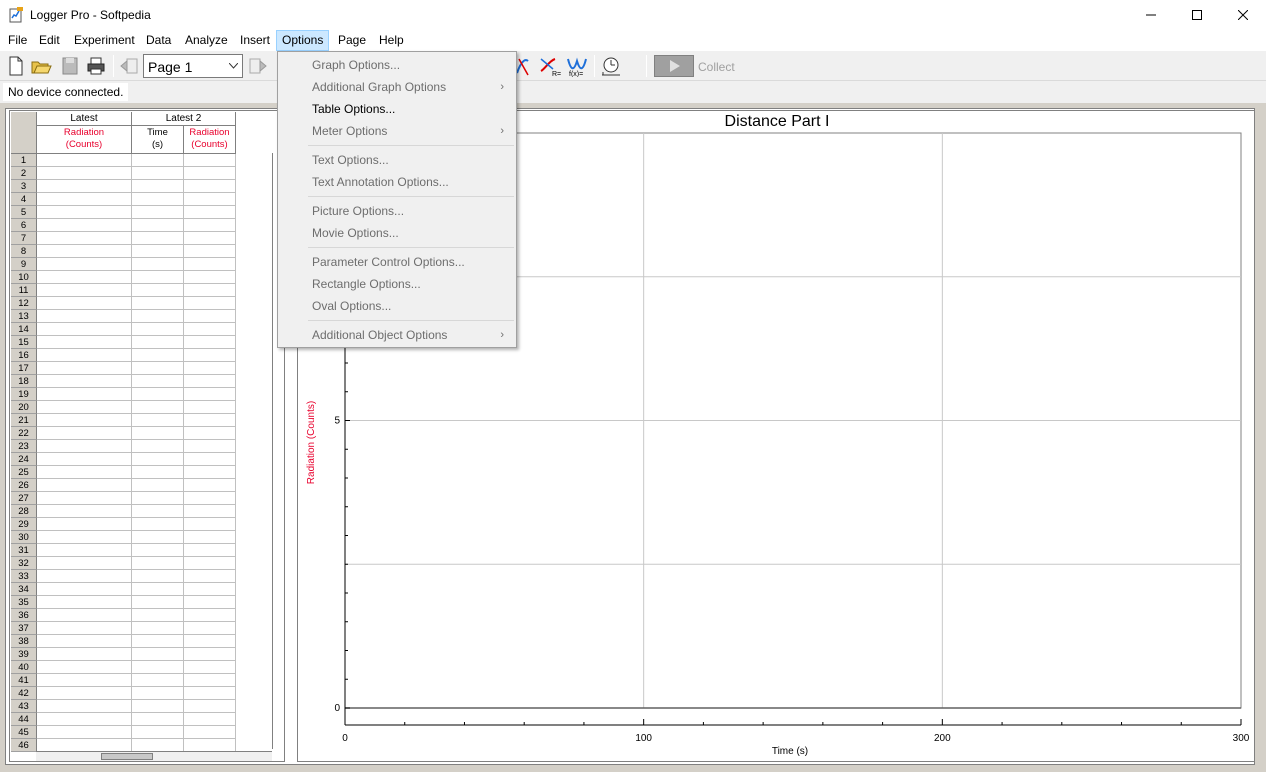 Image resolution: width=1266 pixels, height=772 pixels. What do you see at coordinates (24, 485) in the screenshot?
I see `row-number: 26` at bounding box center [24, 485].